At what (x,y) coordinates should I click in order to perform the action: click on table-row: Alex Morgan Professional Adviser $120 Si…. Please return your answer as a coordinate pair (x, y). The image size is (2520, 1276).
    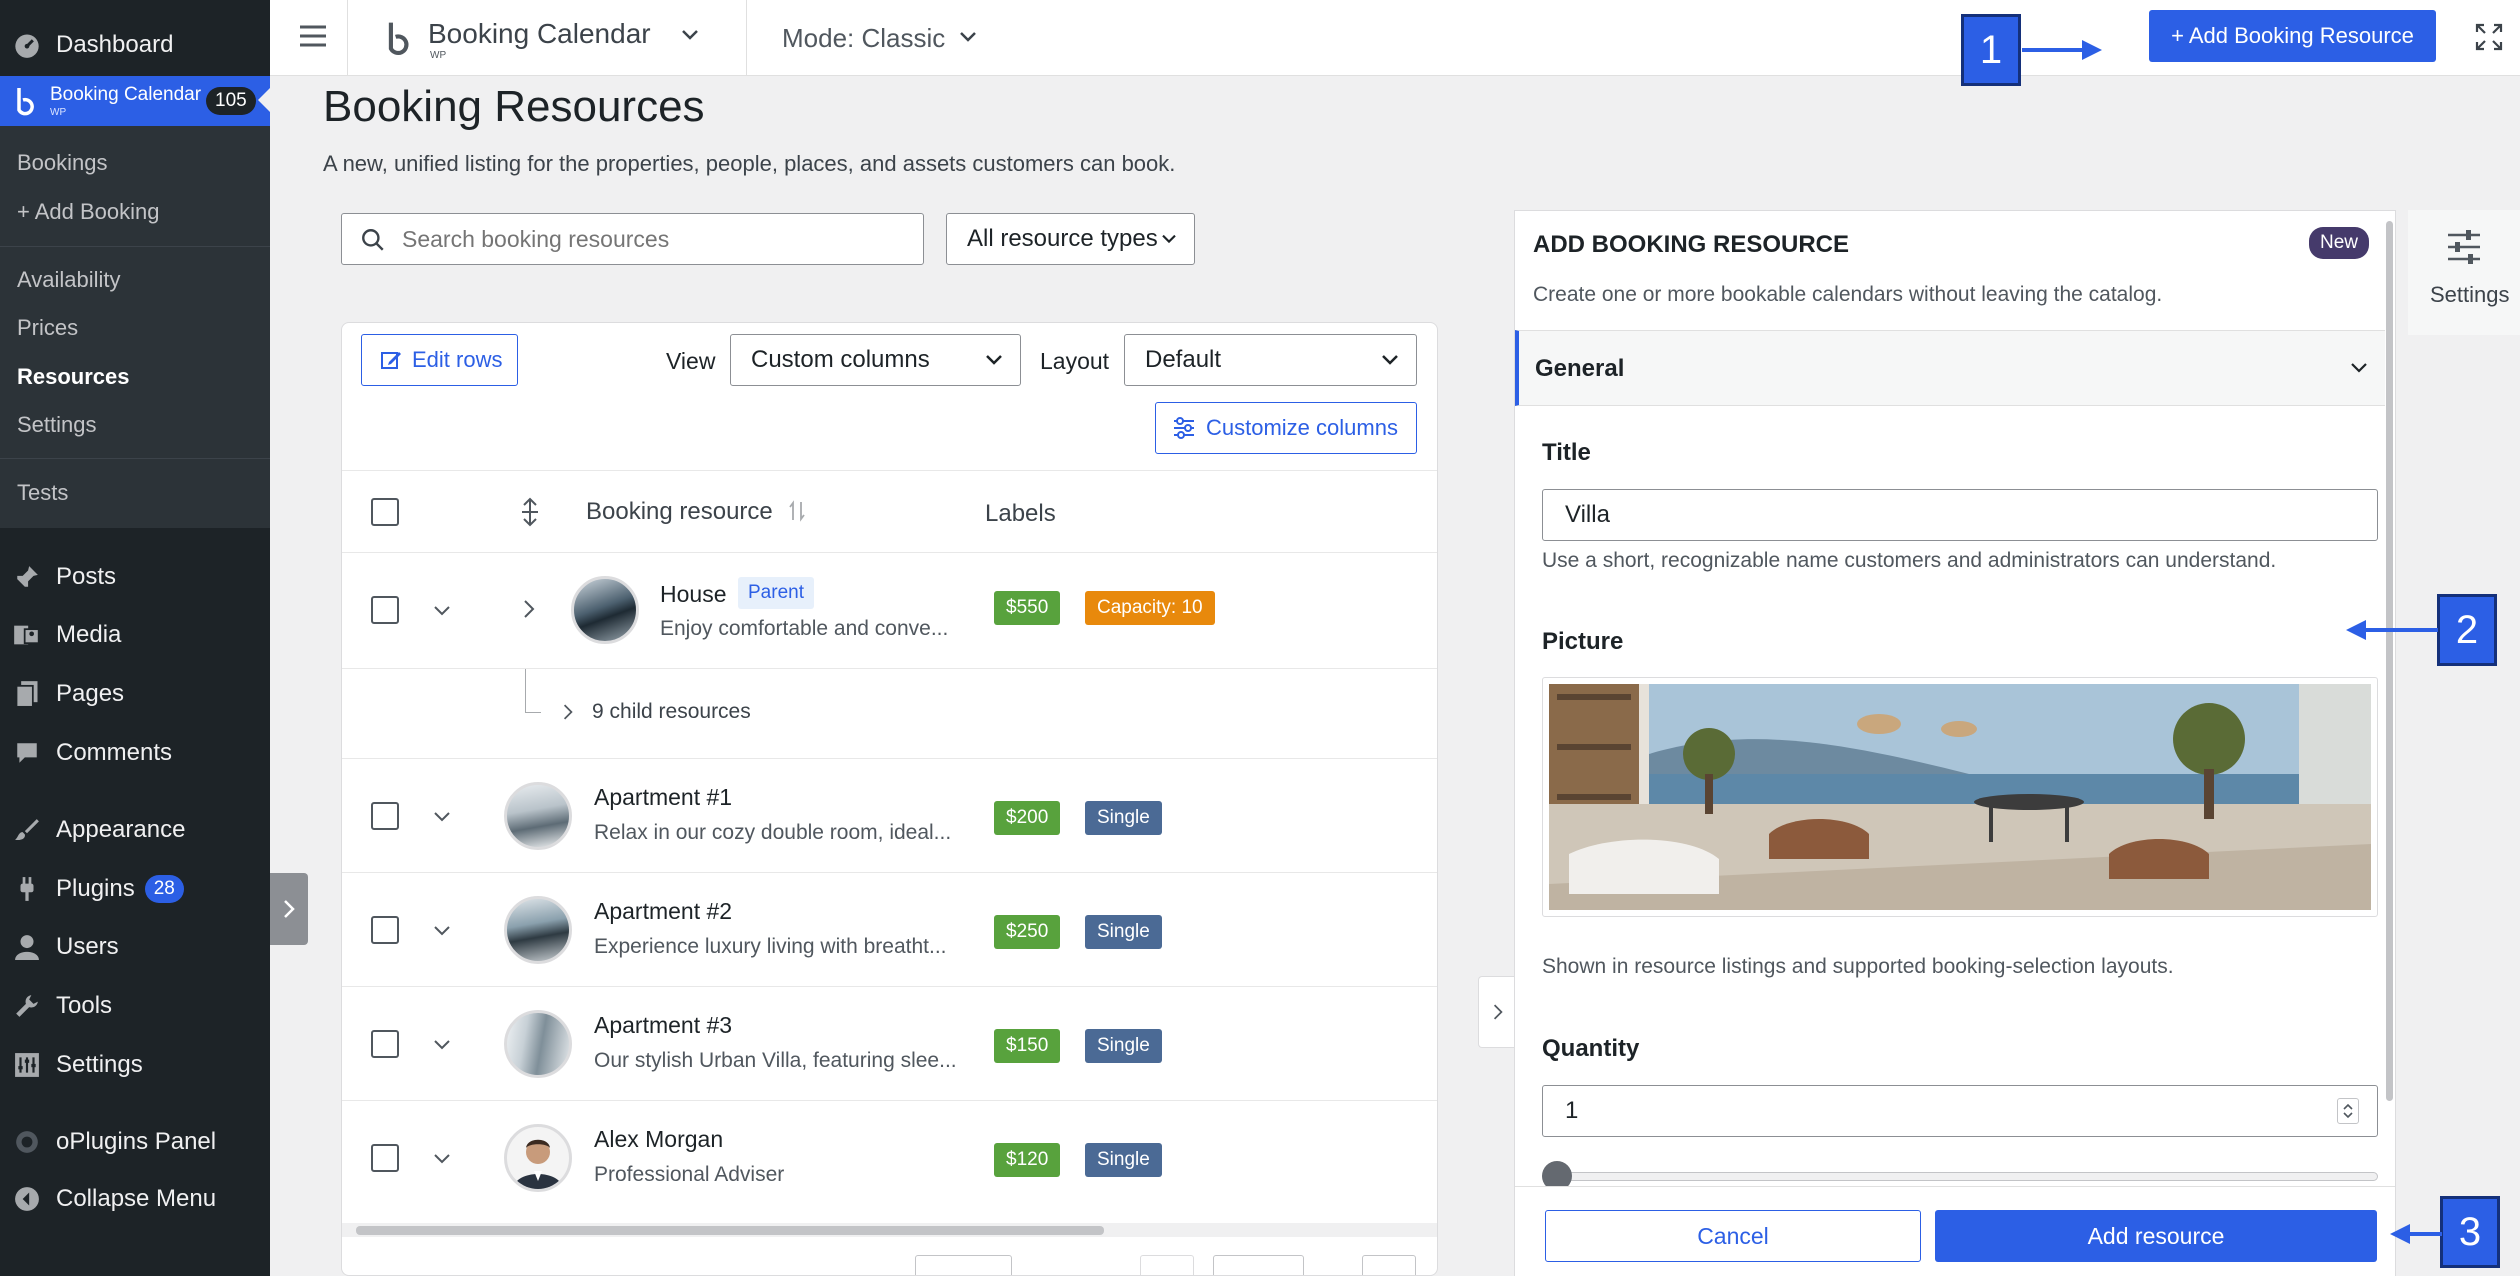
    Looking at the image, I should click on (889, 1157).